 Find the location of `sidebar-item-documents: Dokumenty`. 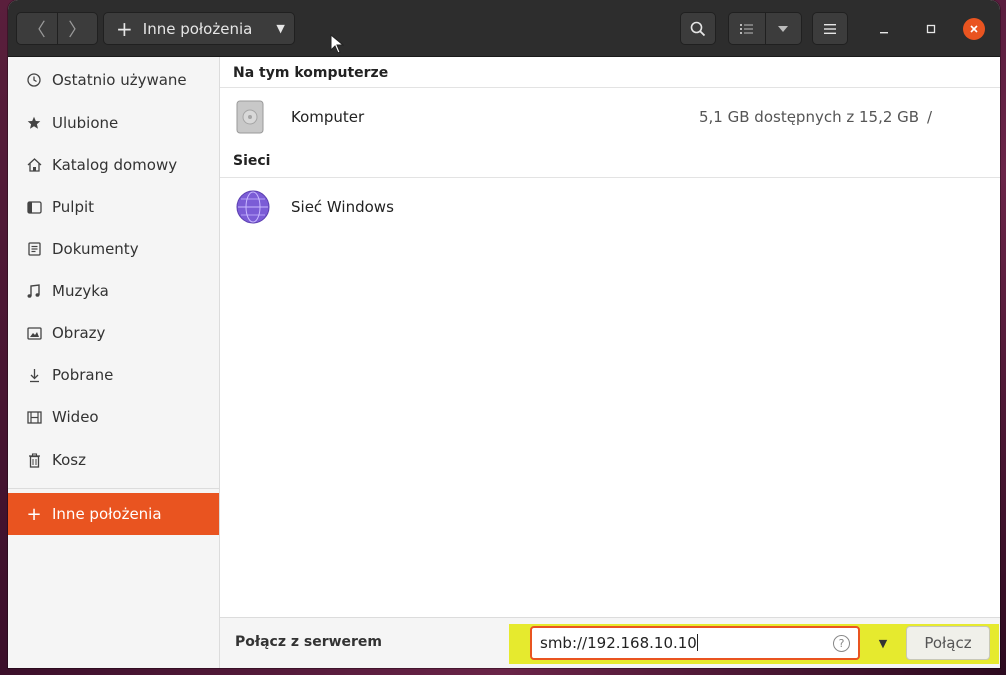

sidebar-item-documents: Dokumenty is located at coordinates (113, 249).